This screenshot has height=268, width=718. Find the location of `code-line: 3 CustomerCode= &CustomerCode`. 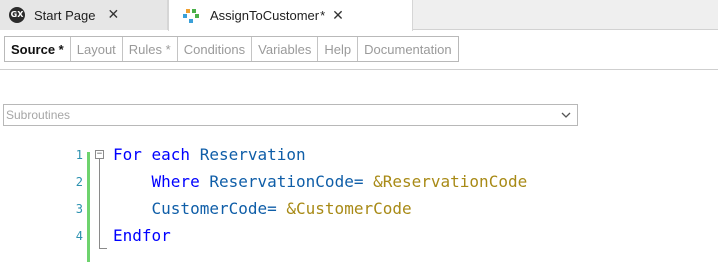

code-line: 3 CustomerCode= &CustomerCode is located at coordinates (359, 209).